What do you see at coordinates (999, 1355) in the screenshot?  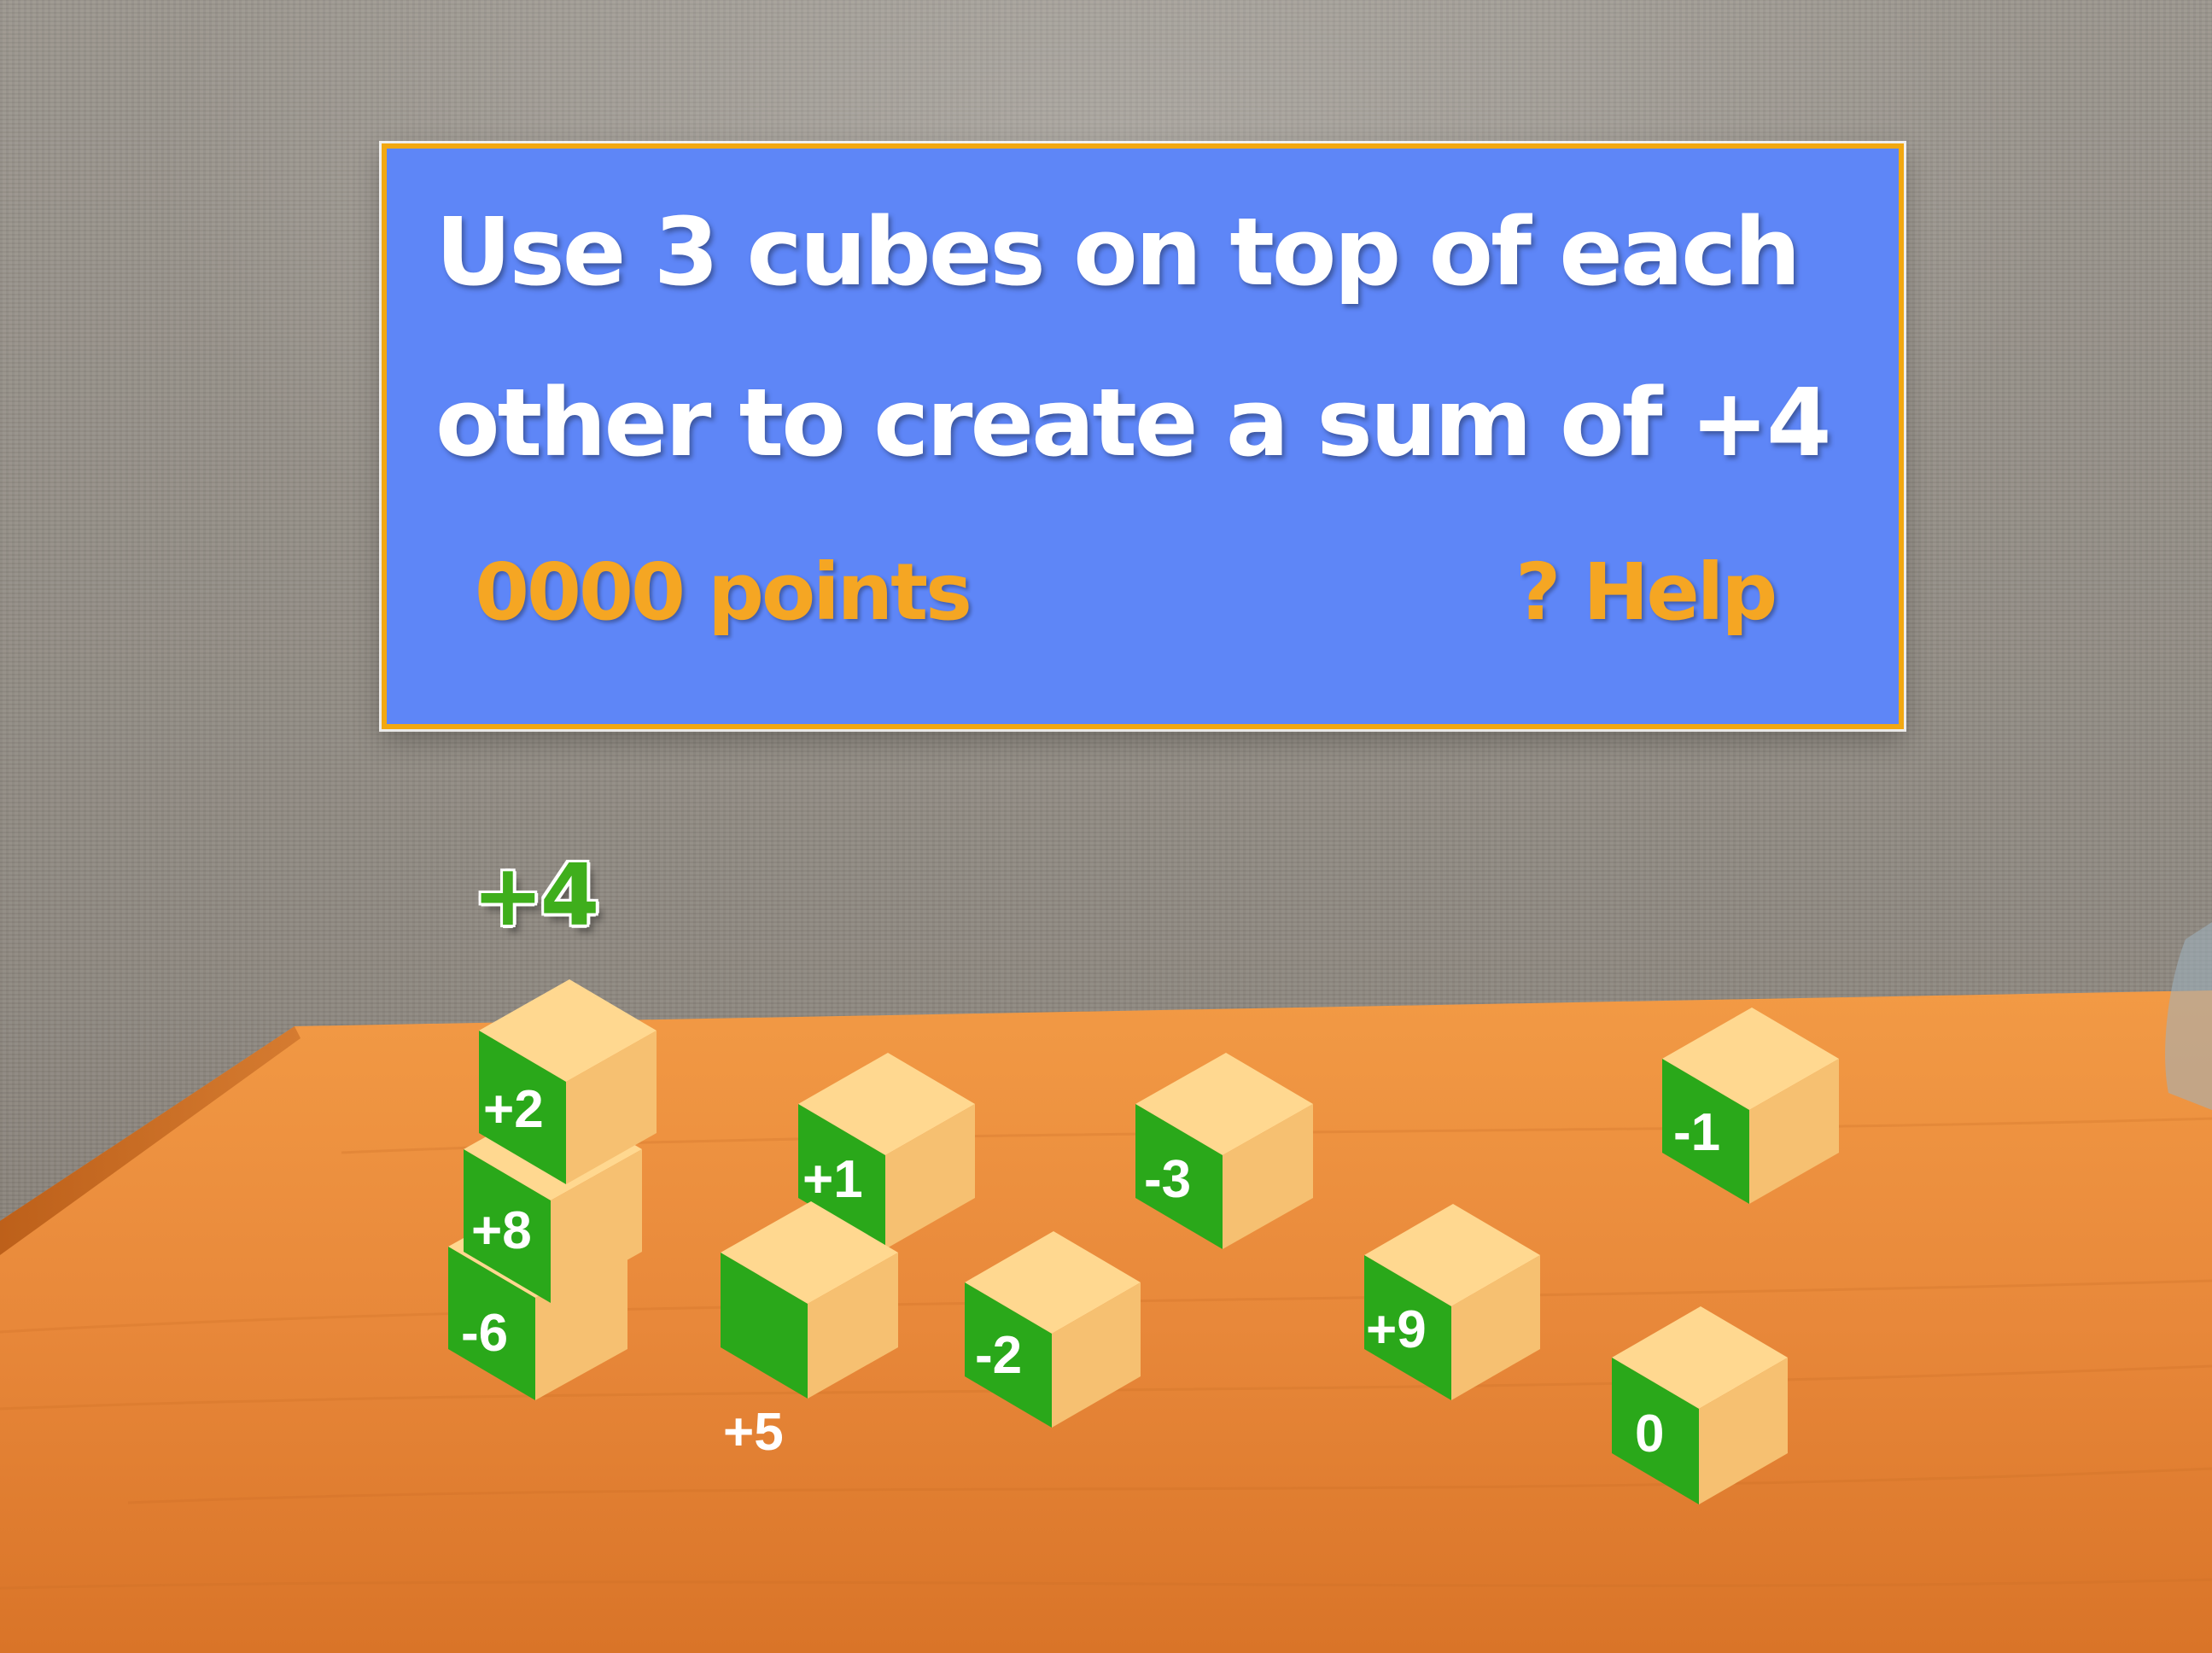 I see `cube-label: -2` at bounding box center [999, 1355].